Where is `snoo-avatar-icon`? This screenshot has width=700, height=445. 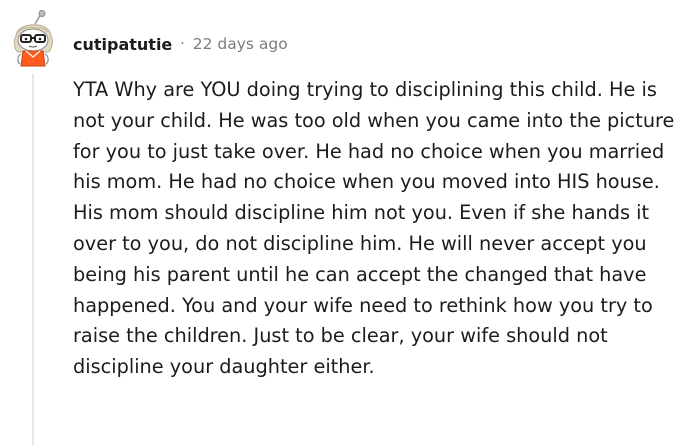
snoo-avatar-icon is located at coordinates (33, 38).